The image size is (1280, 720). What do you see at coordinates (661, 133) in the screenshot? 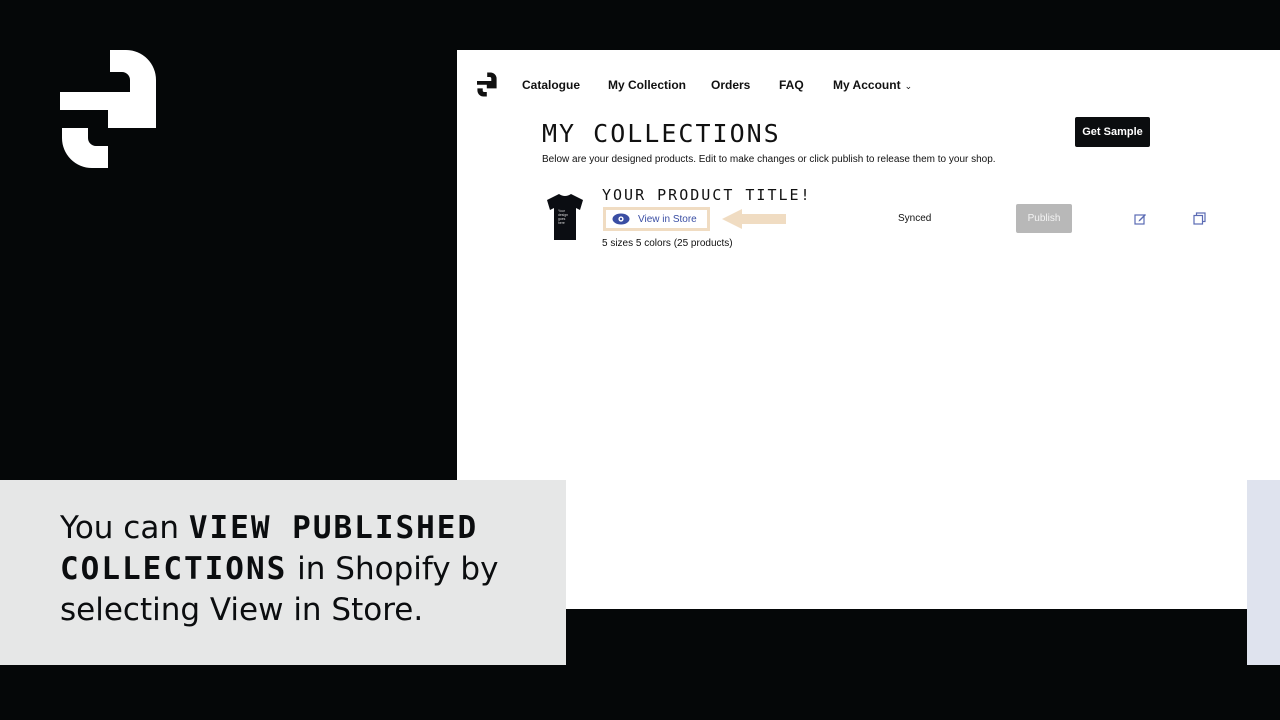
I see `page-title: MY COLLECTIONS` at bounding box center [661, 133].